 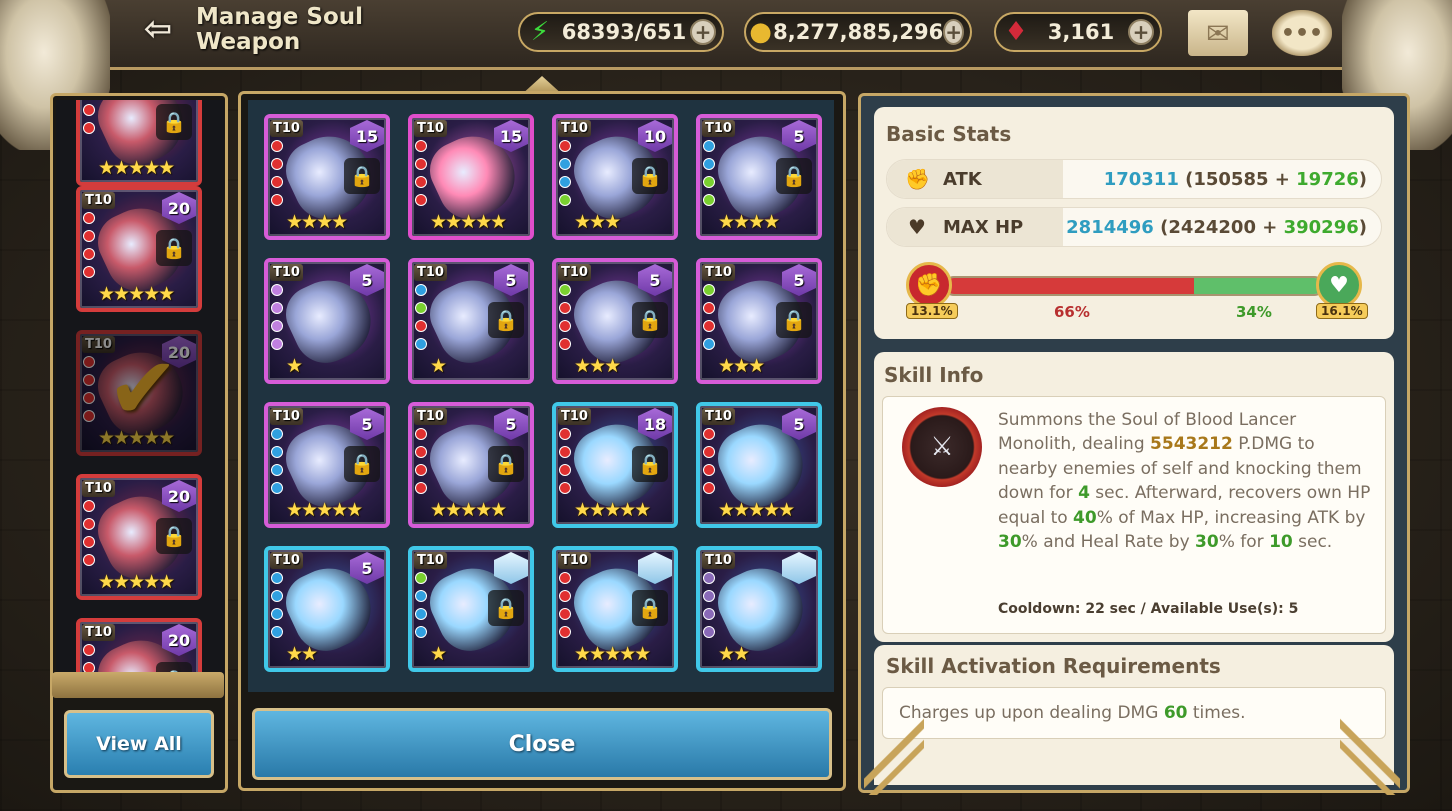 What do you see at coordinates (158, 29) in the screenshot?
I see `back-button: ⇦` at bounding box center [158, 29].